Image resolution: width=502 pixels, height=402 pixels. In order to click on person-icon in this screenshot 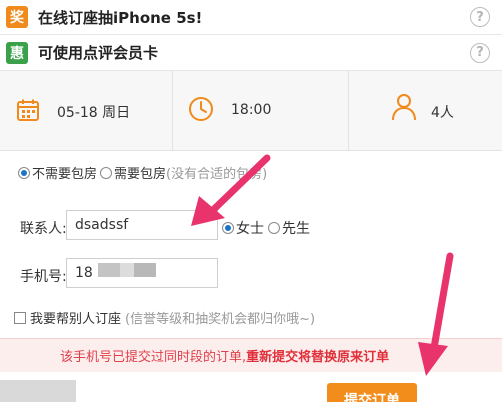, I will do `click(404, 107)`.